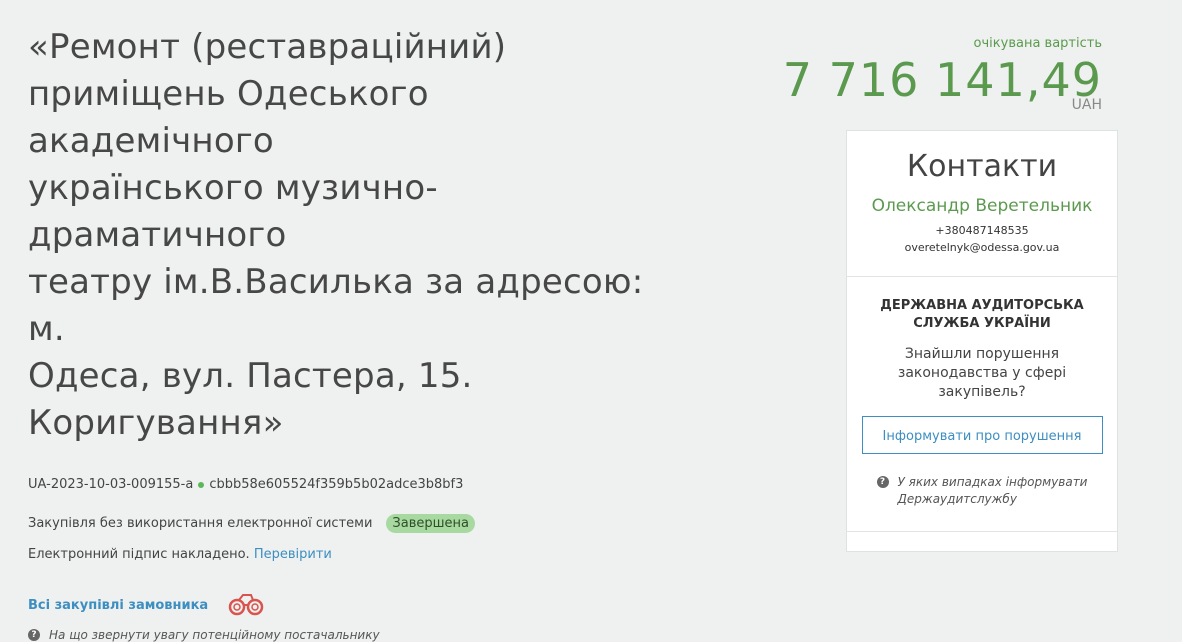 This screenshot has width=1182, height=642. I want to click on signature-text: Електронний підпис накладено., so click(139, 554).